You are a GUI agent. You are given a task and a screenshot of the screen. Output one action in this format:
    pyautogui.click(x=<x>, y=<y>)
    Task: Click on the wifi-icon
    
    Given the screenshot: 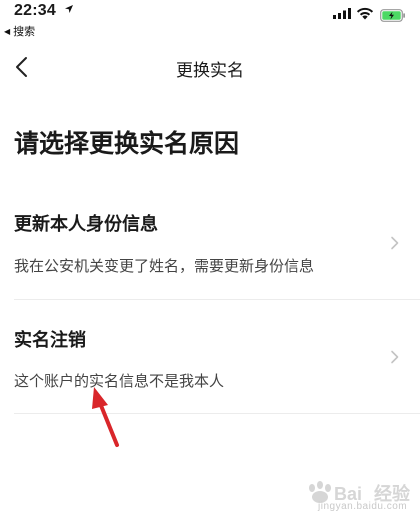 What is the action you would take?
    pyautogui.click(x=365, y=13)
    